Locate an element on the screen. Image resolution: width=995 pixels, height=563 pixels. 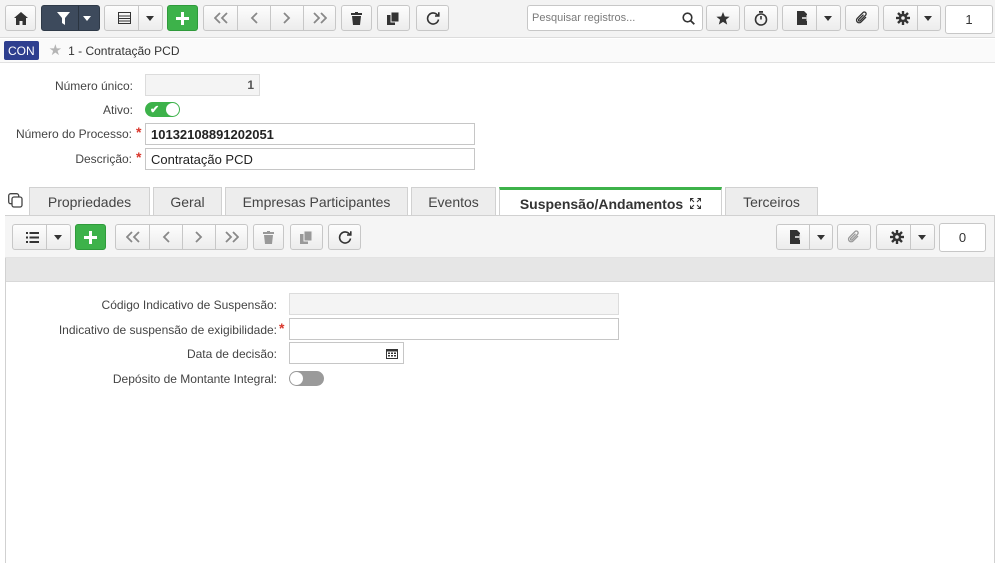
codigo-suspensao-field is located at coordinates (454, 304).